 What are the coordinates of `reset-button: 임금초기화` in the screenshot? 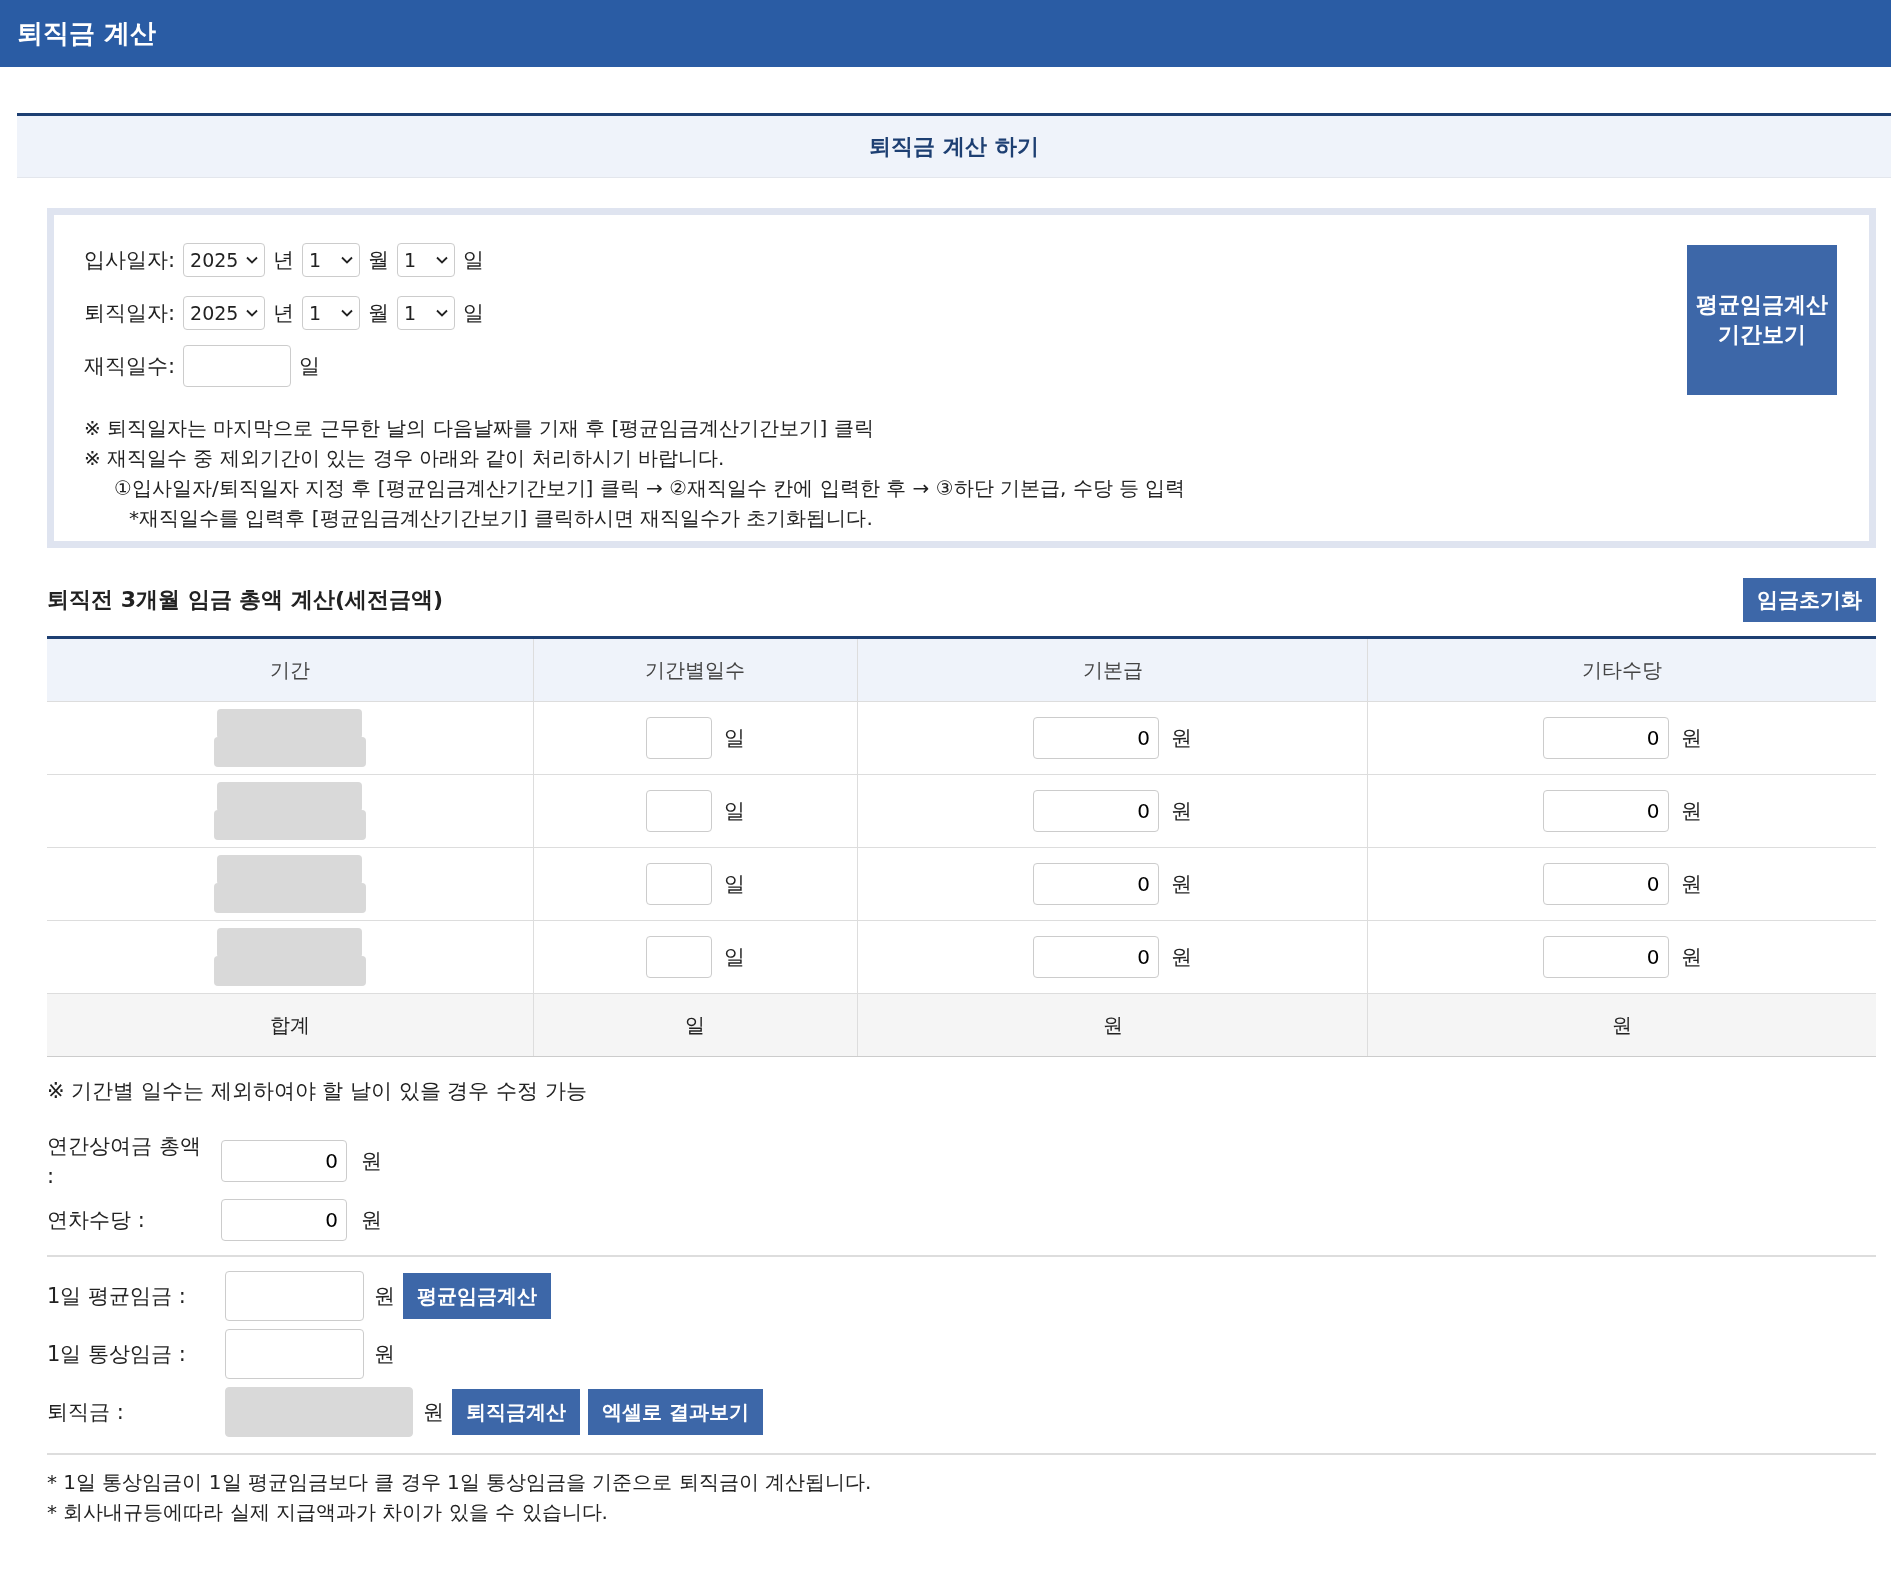 It's located at (1809, 600).